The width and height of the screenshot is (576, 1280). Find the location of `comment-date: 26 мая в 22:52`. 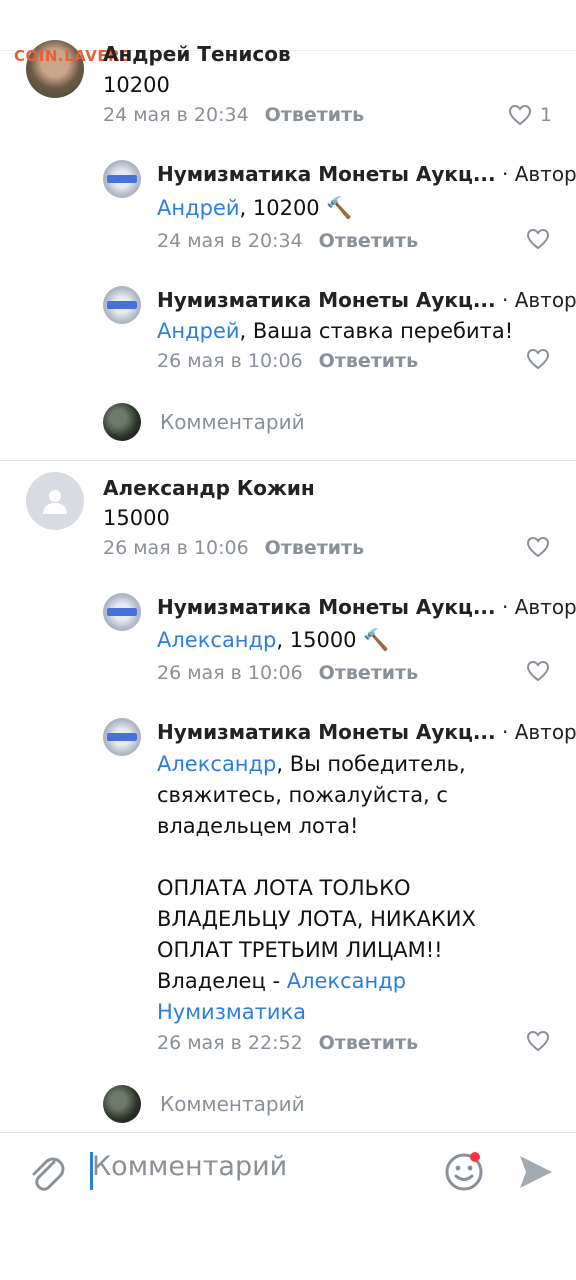

comment-date: 26 мая в 22:52 is located at coordinates (230, 1043).